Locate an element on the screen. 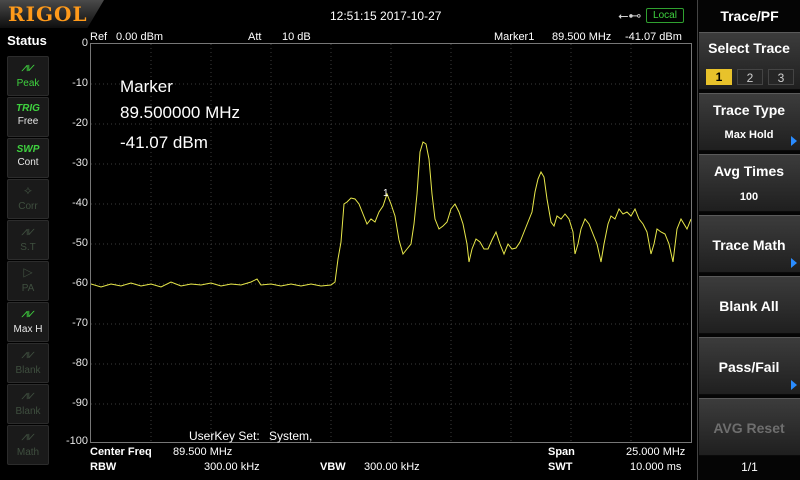 The height and width of the screenshot is (480, 800). marker-label: Marker1 is located at coordinates (514, 37).